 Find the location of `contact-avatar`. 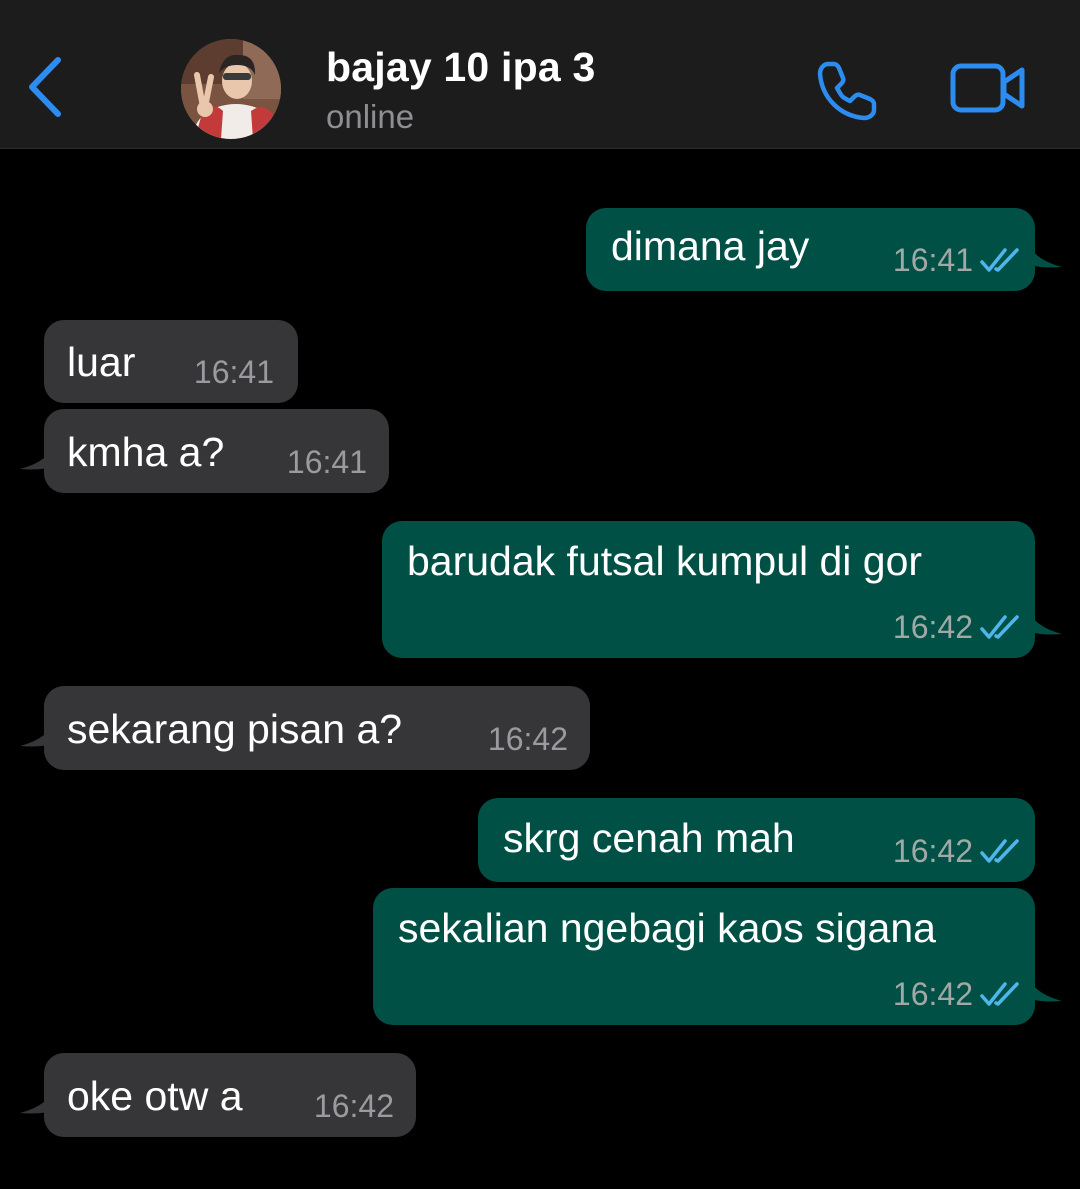

contact-avatar is located at coordinates (231, 89).